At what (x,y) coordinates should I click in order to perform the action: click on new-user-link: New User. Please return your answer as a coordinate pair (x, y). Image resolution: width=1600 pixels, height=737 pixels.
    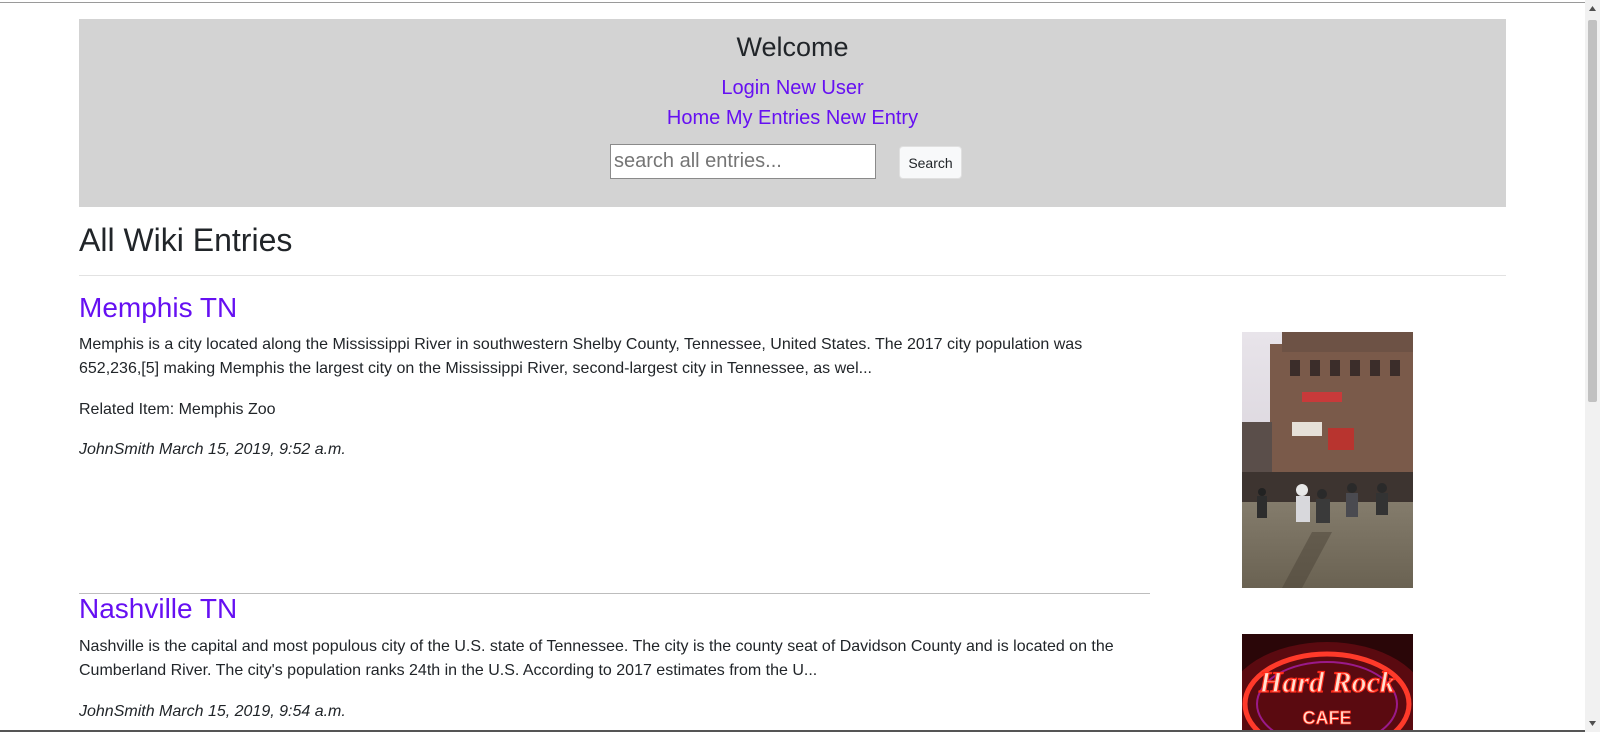
    Looking at the image, I should click on (820, 88).